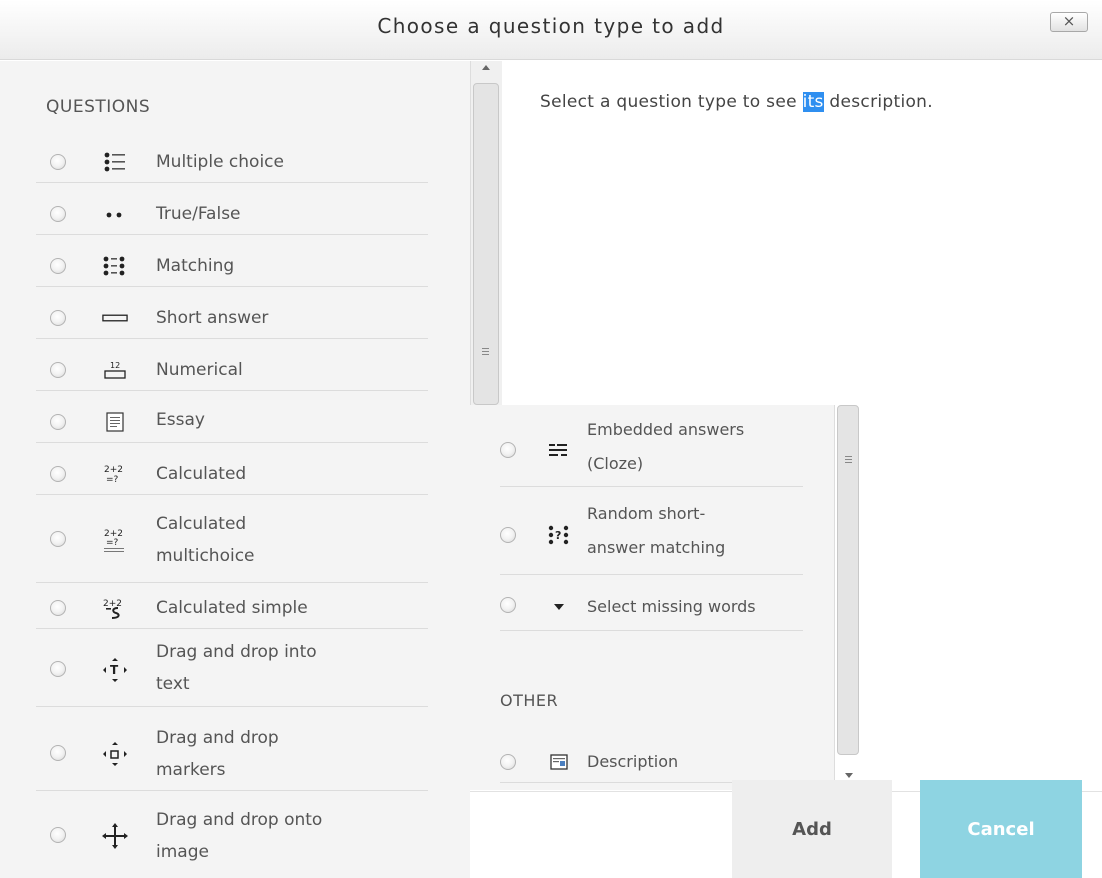  What do you see at coordinates (656, 547) in the screenshot?
I see `option-label-line2: answer matching` at bounding box center [656, 547].